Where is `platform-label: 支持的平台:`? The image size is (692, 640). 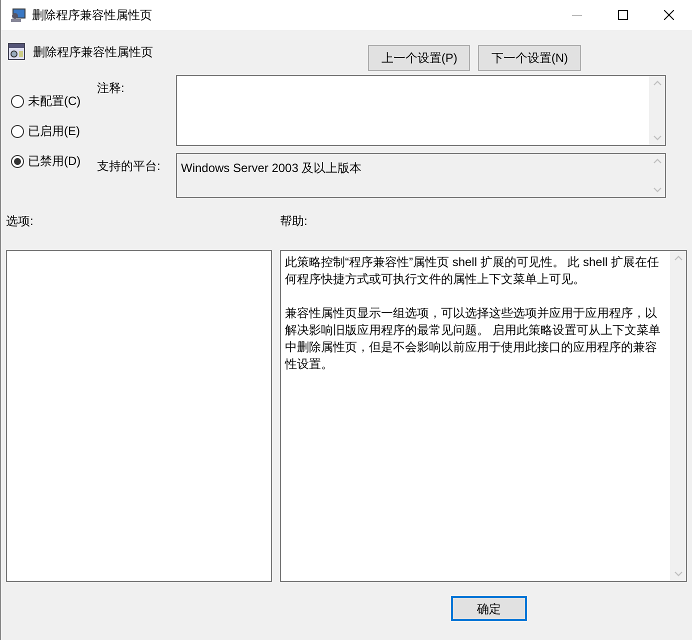
platform-label: 支持的平台: is located at coordinates (129, 166).